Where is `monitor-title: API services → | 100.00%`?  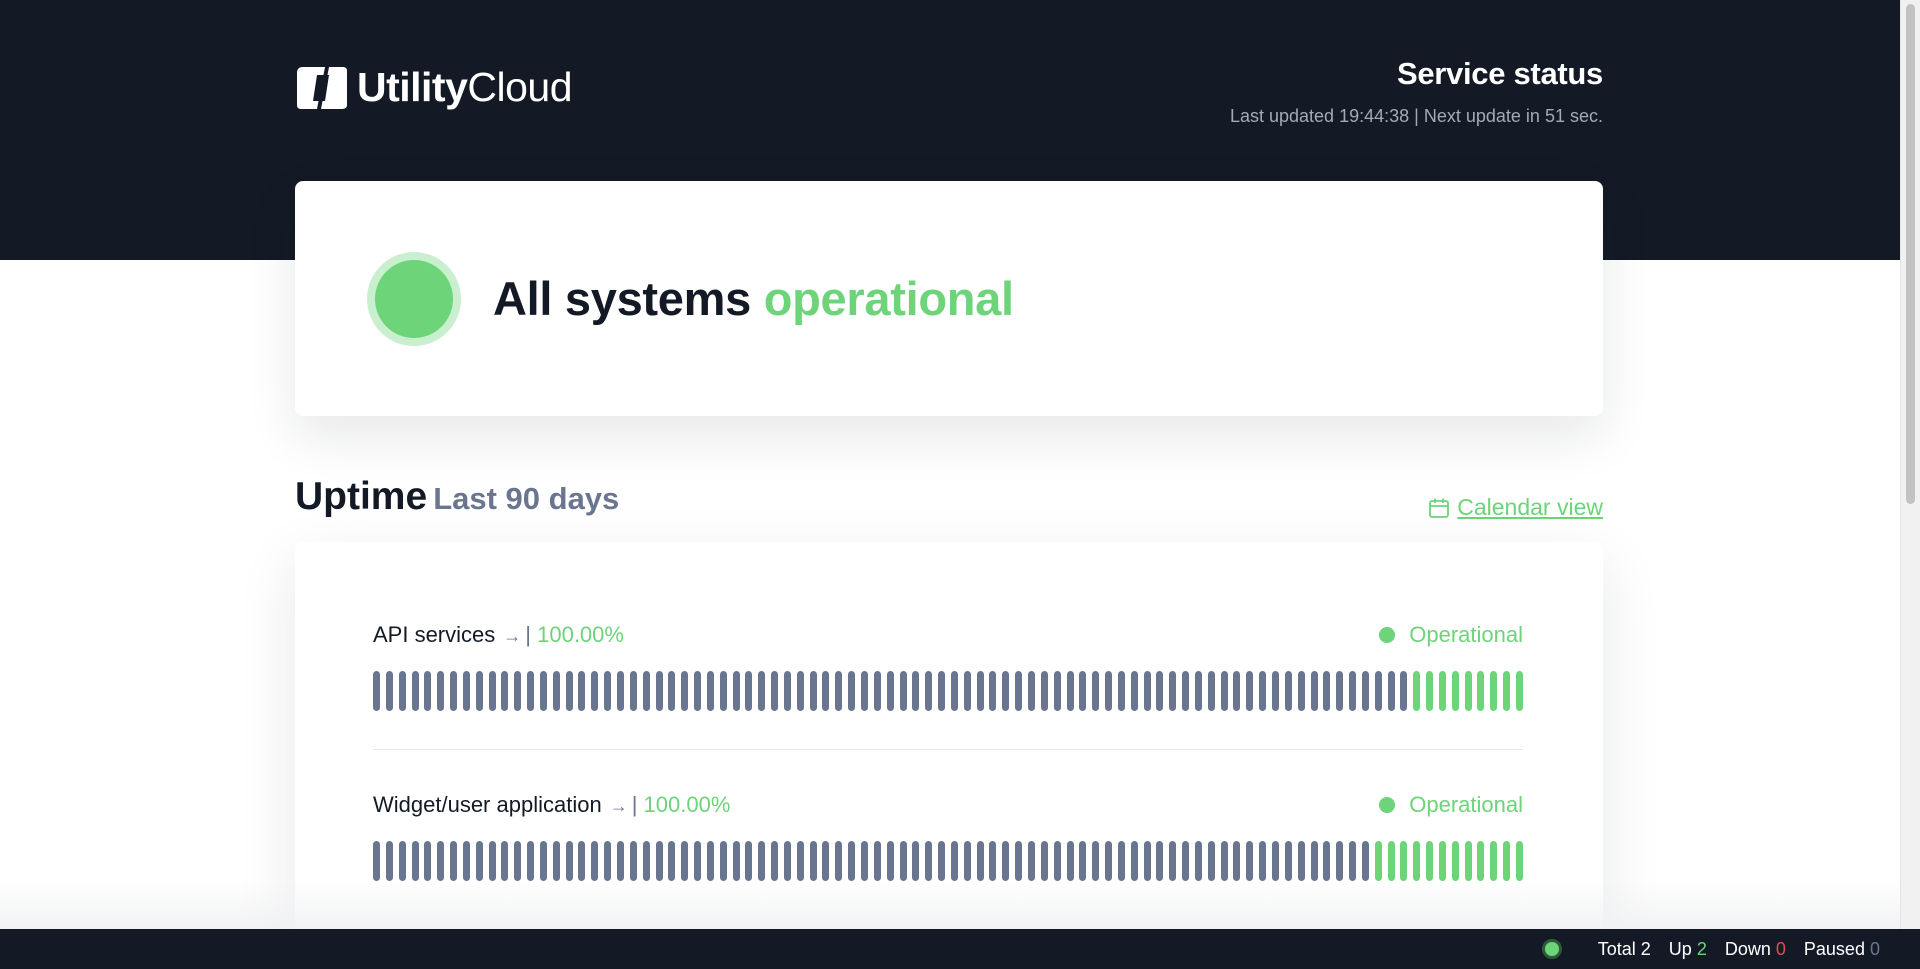 monitor-title: API services → | 100.00% is located at coordinates (498, 635).